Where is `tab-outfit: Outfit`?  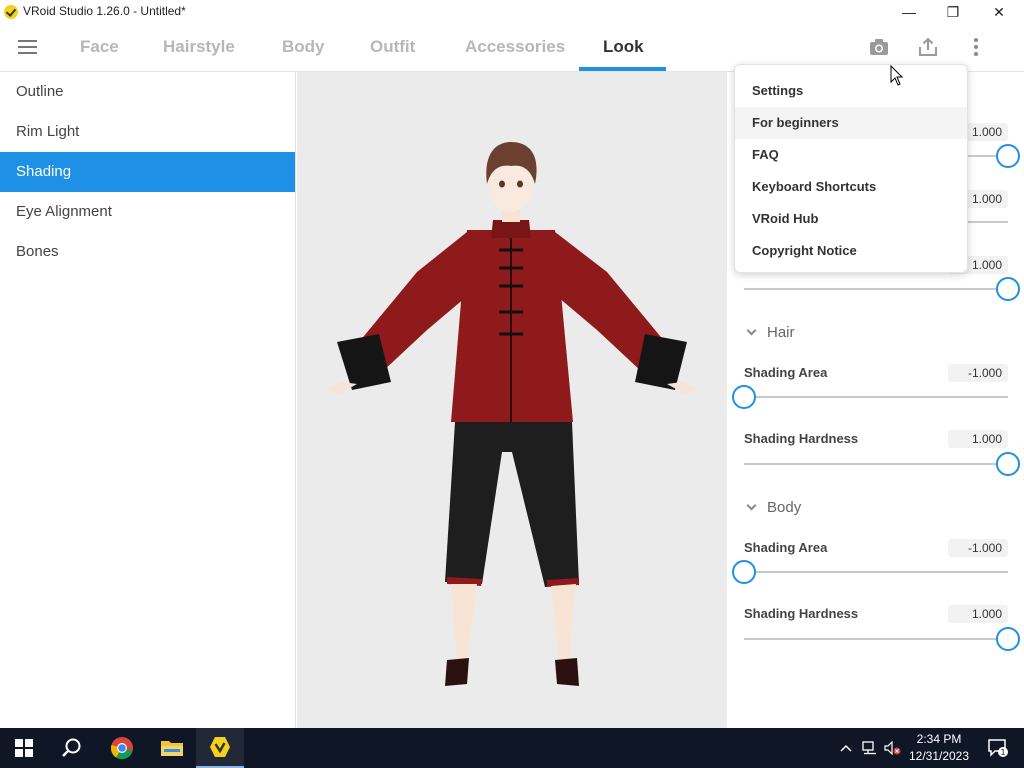
tab-outfit: Outfit is located at coordinates (392, 47).